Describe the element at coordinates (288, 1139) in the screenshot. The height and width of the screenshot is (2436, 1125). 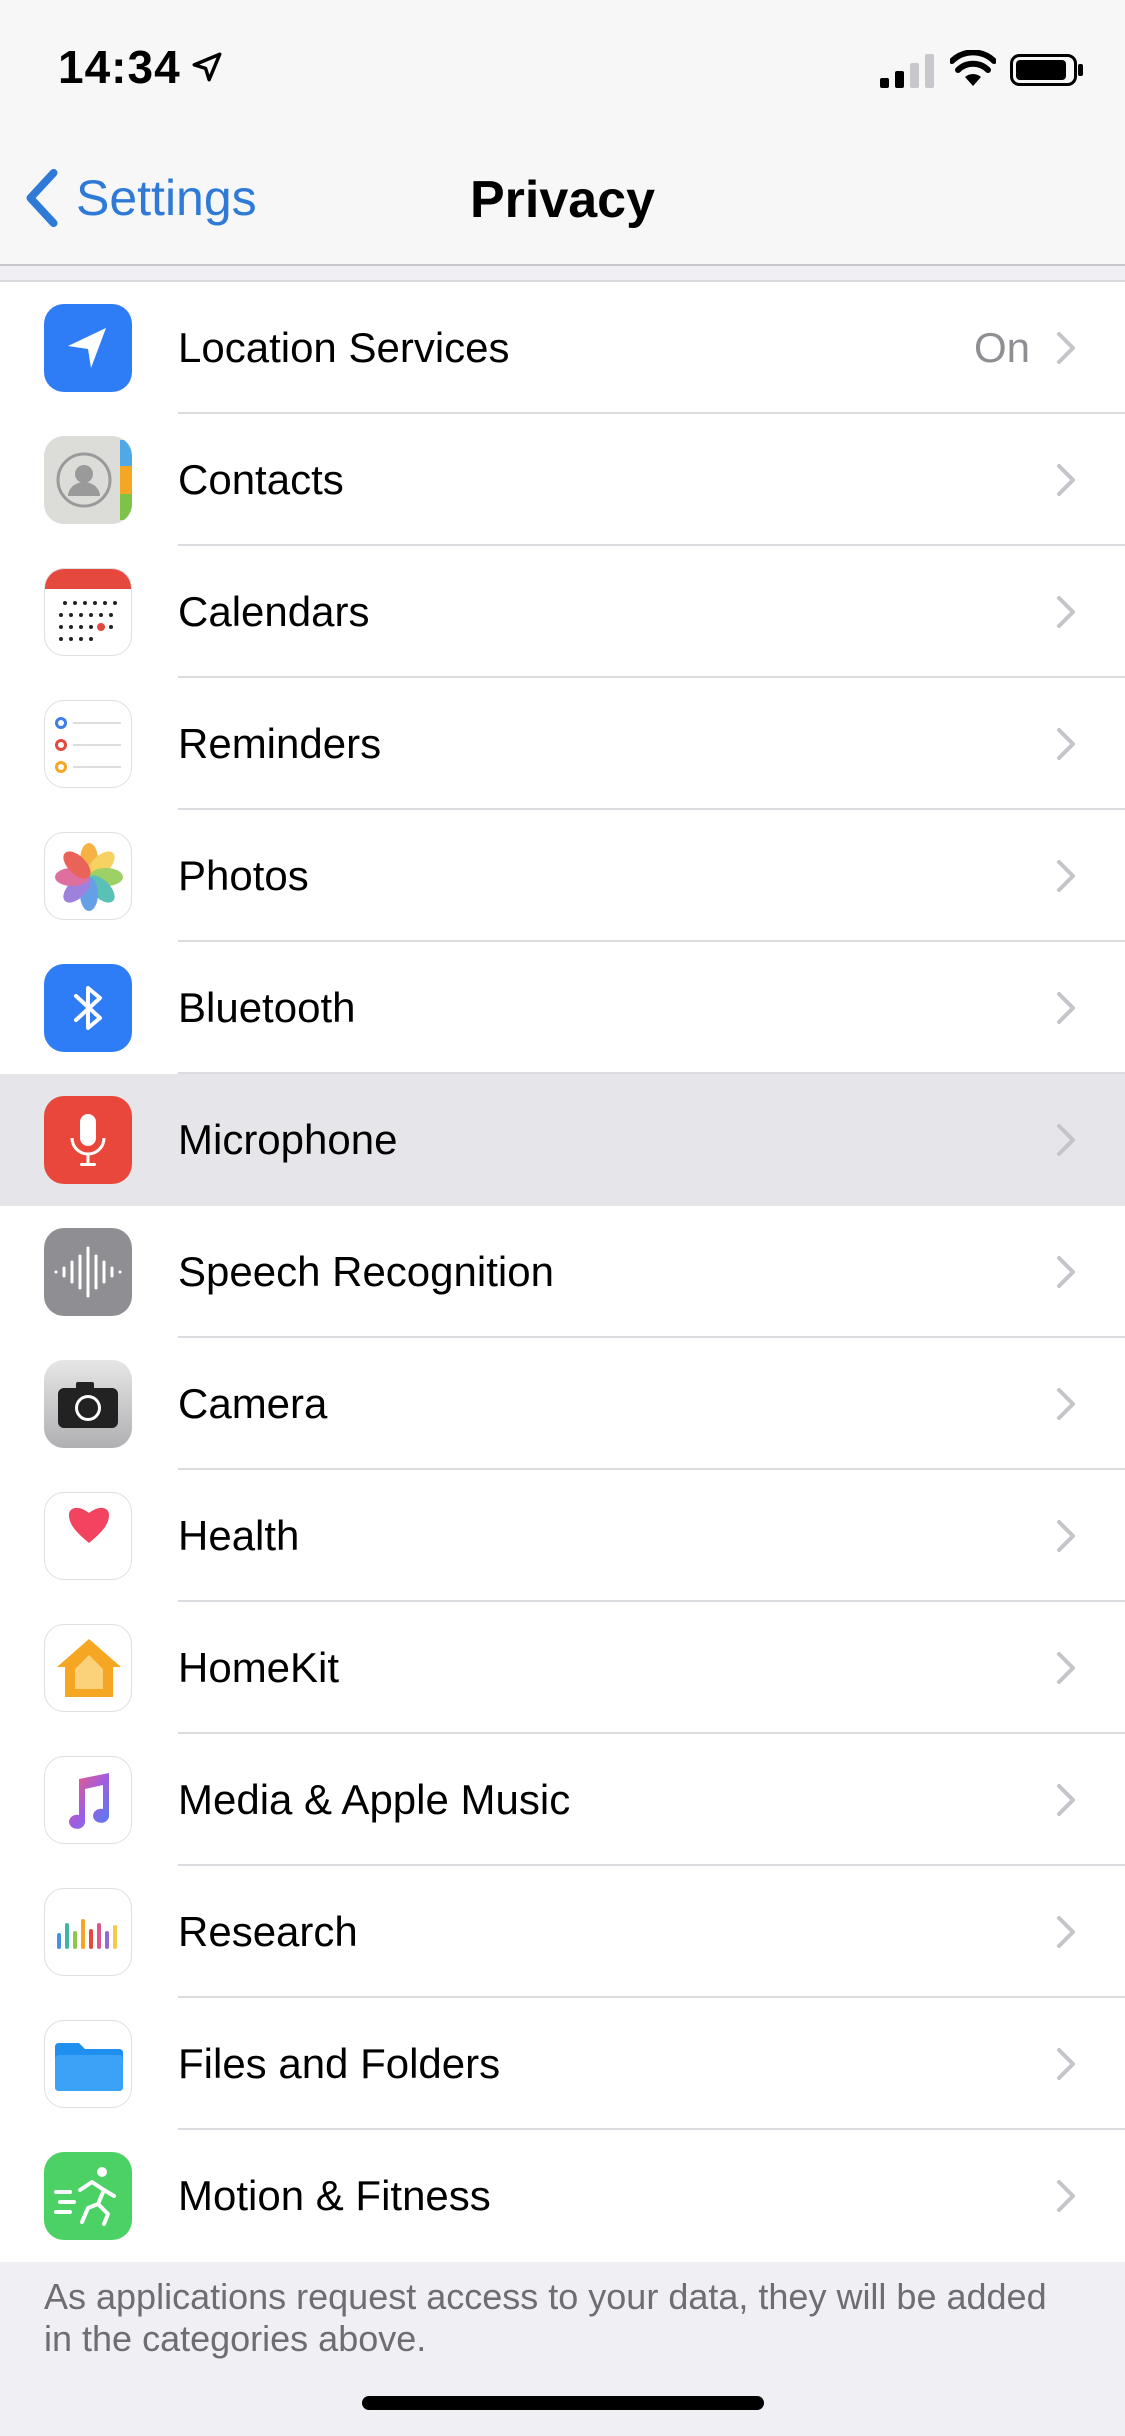
I see `row-label: Microphone` at that location.